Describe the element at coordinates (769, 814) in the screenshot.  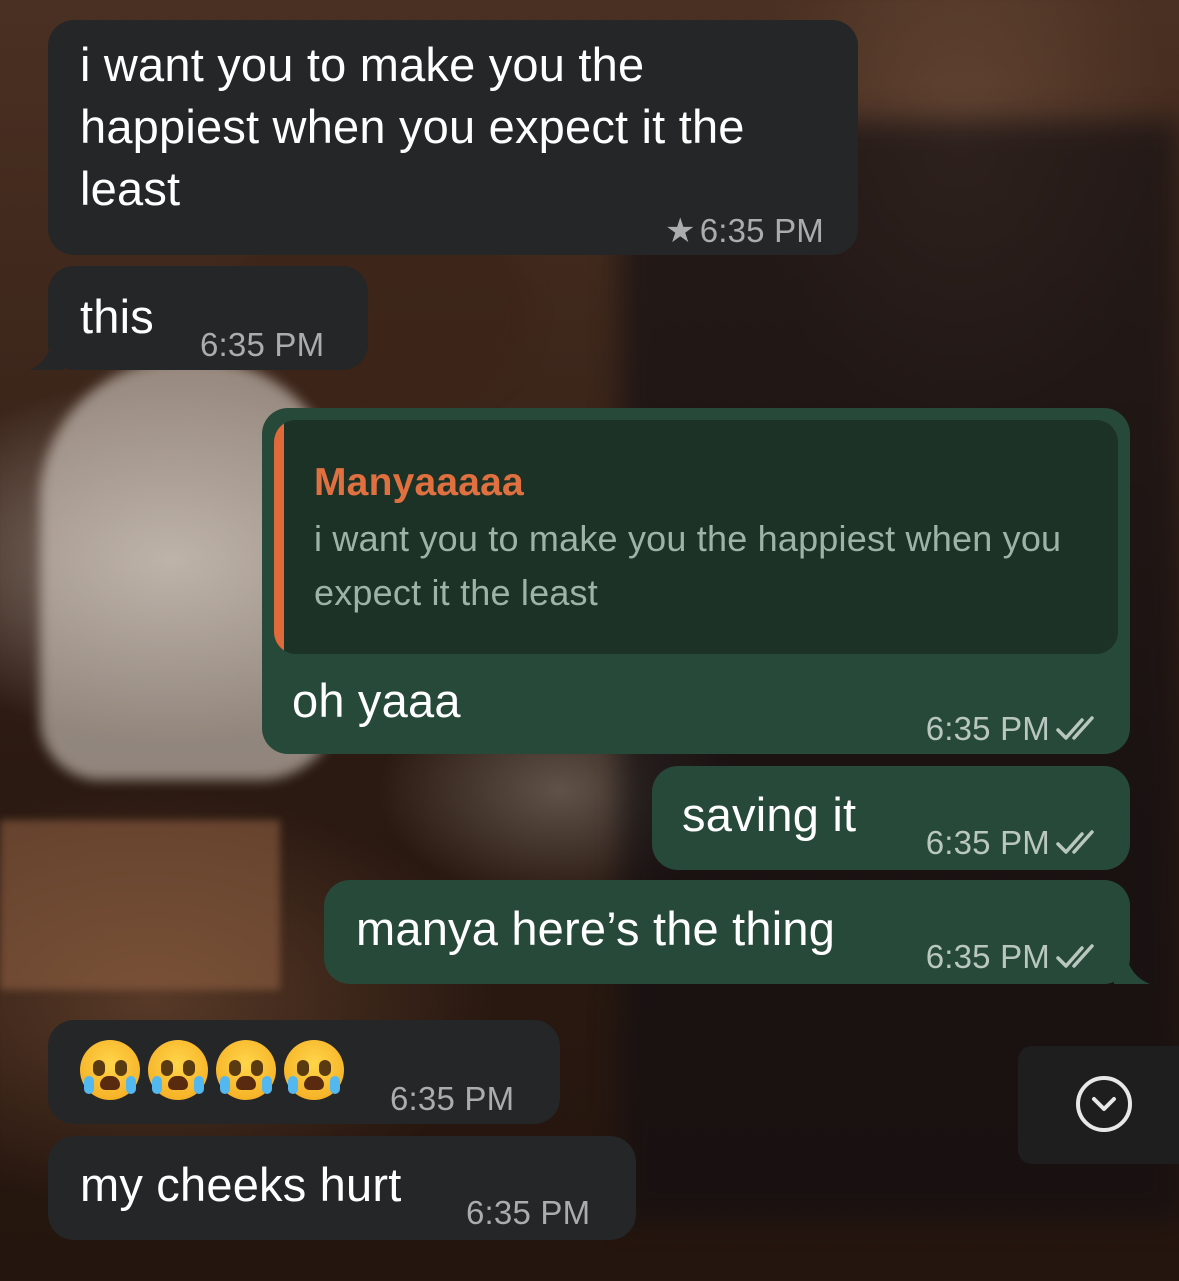
I see `message-text: saving it` at that location.